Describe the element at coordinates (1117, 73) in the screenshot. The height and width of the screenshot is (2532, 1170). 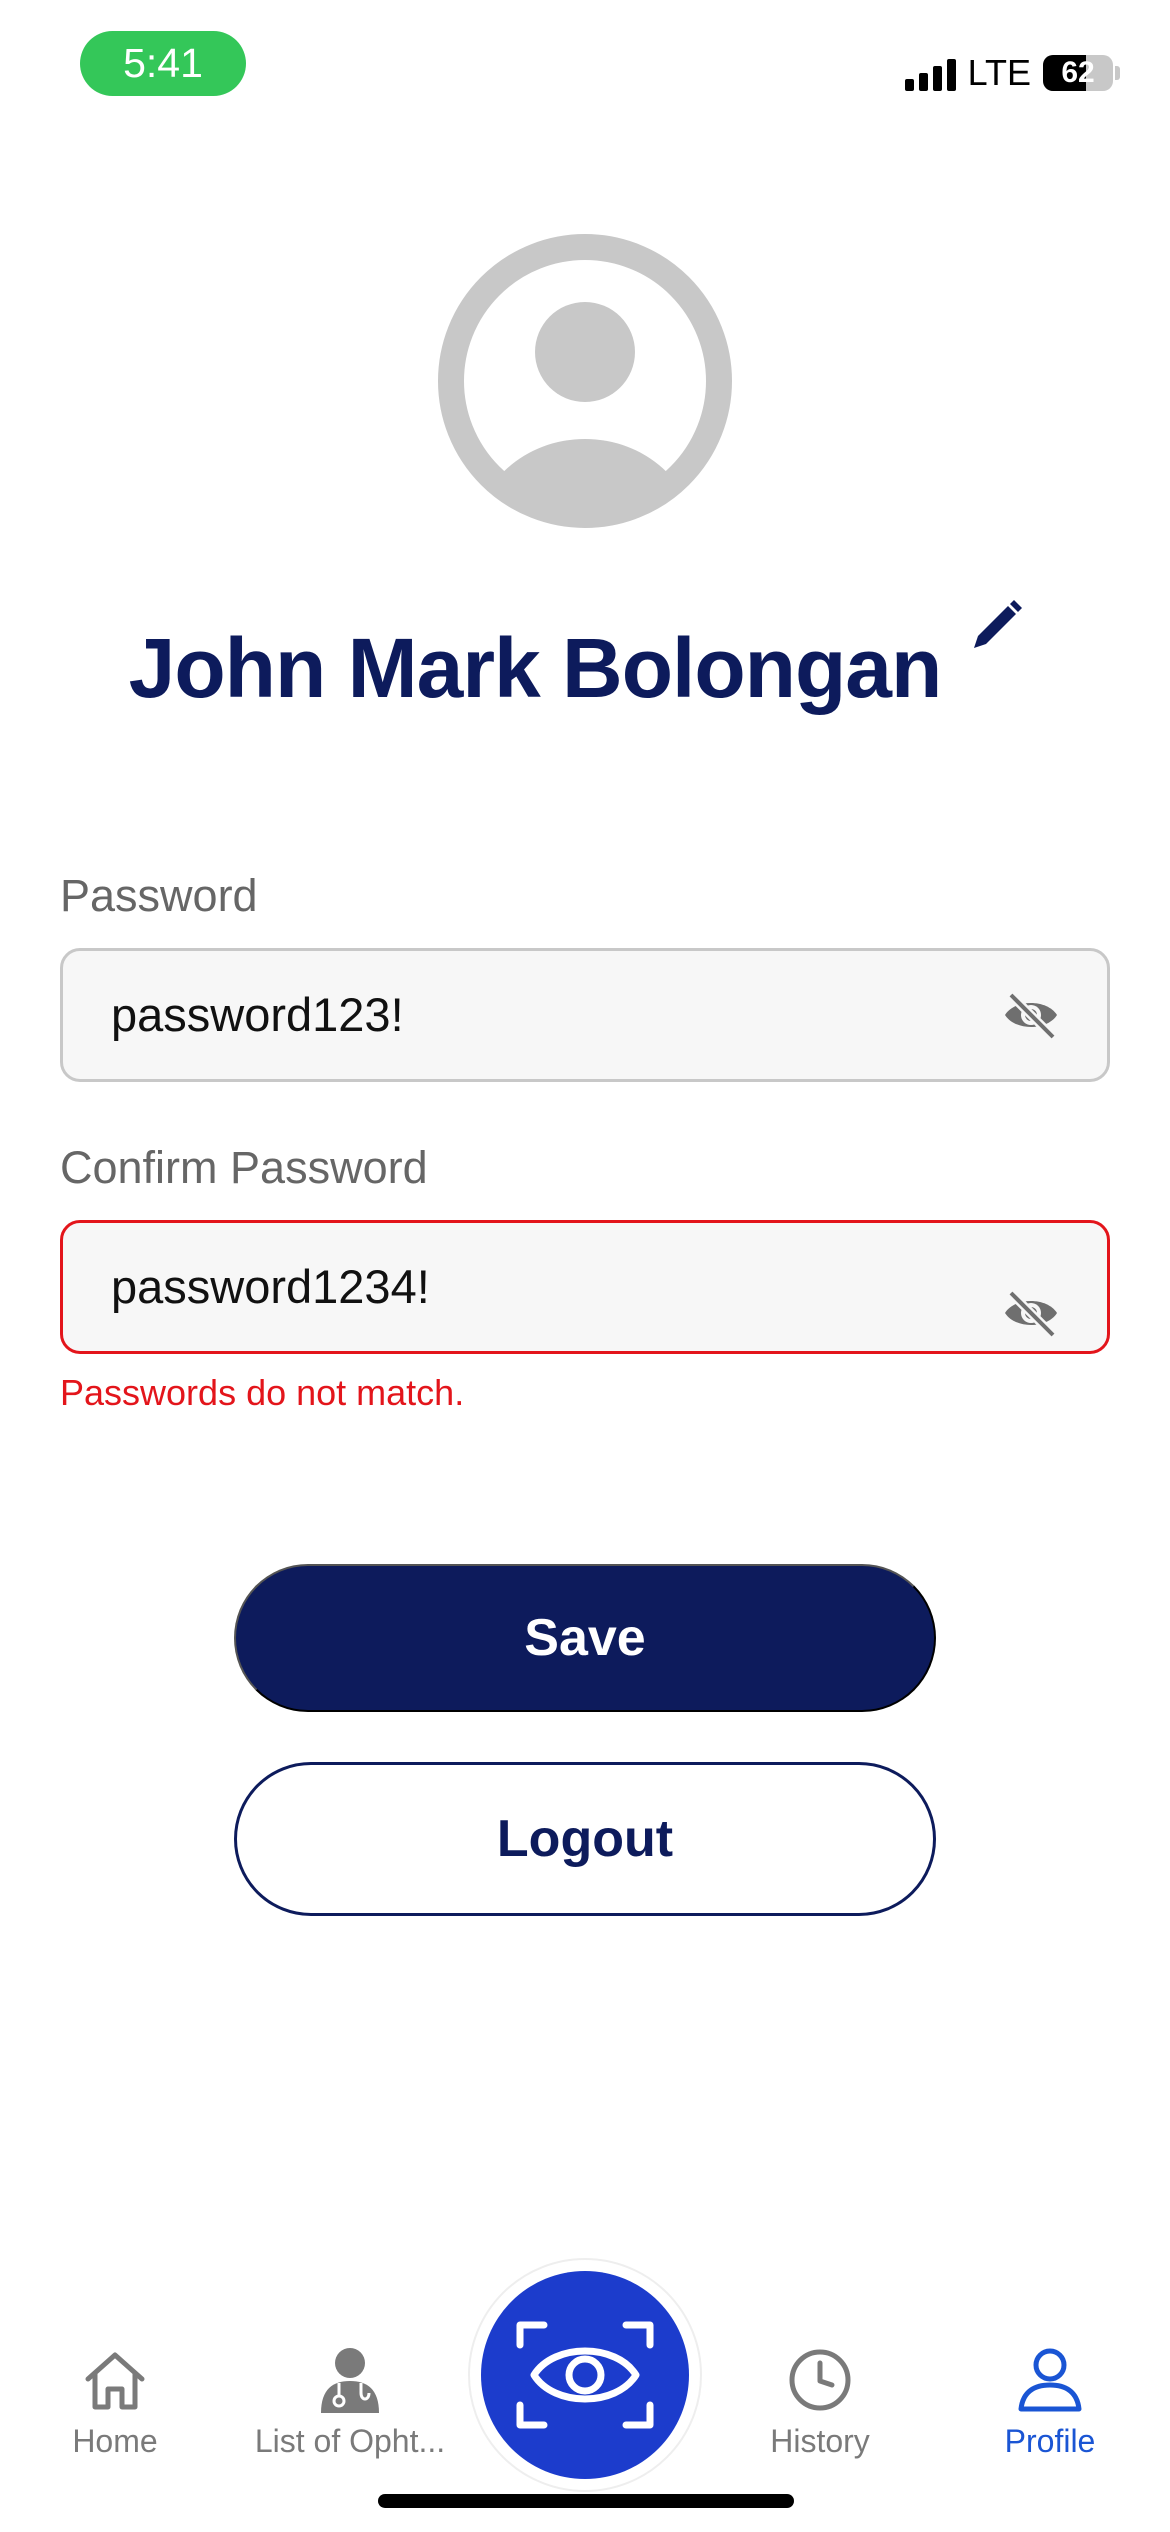
I see `battery-cap` at that location.